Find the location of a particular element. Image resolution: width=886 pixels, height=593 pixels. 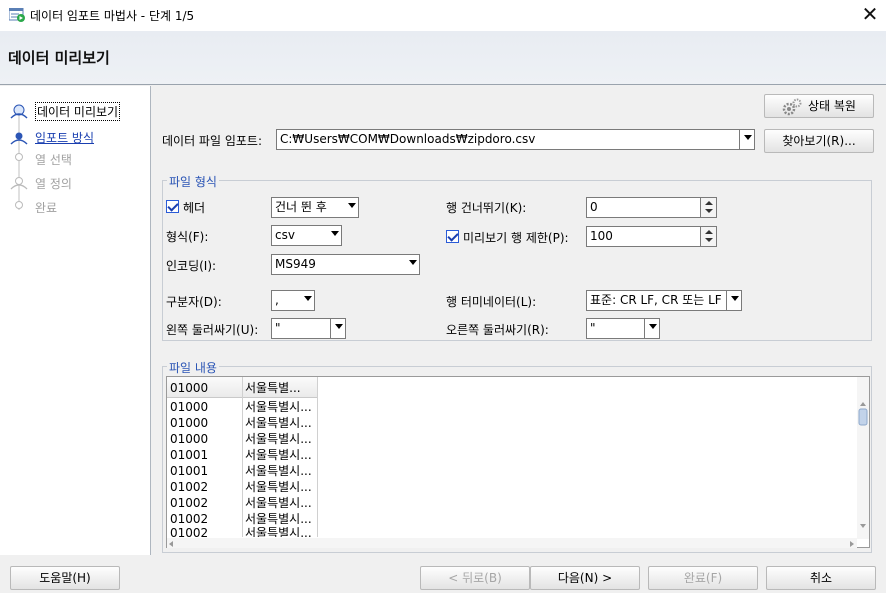

back-button: < 뒤로(B) is located at coordinates (475, 578).